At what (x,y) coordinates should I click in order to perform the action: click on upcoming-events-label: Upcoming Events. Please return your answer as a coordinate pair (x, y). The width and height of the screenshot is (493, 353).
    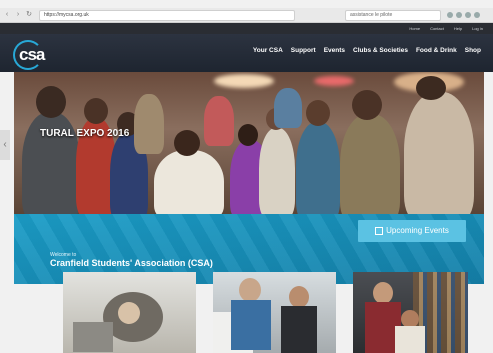
    Looking at the image, I should click on (417, 230).